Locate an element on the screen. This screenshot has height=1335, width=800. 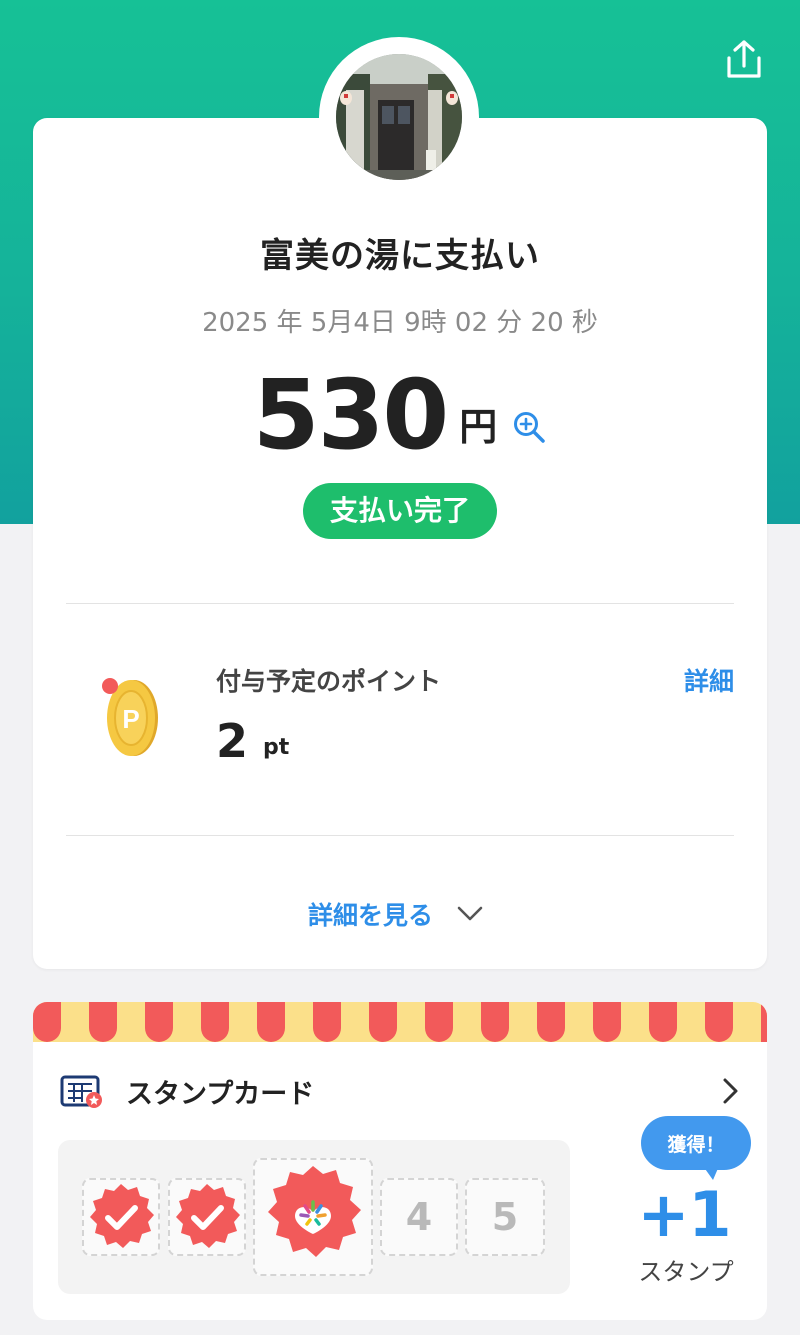
awning-decoration is located at coordinates (400, 1022).